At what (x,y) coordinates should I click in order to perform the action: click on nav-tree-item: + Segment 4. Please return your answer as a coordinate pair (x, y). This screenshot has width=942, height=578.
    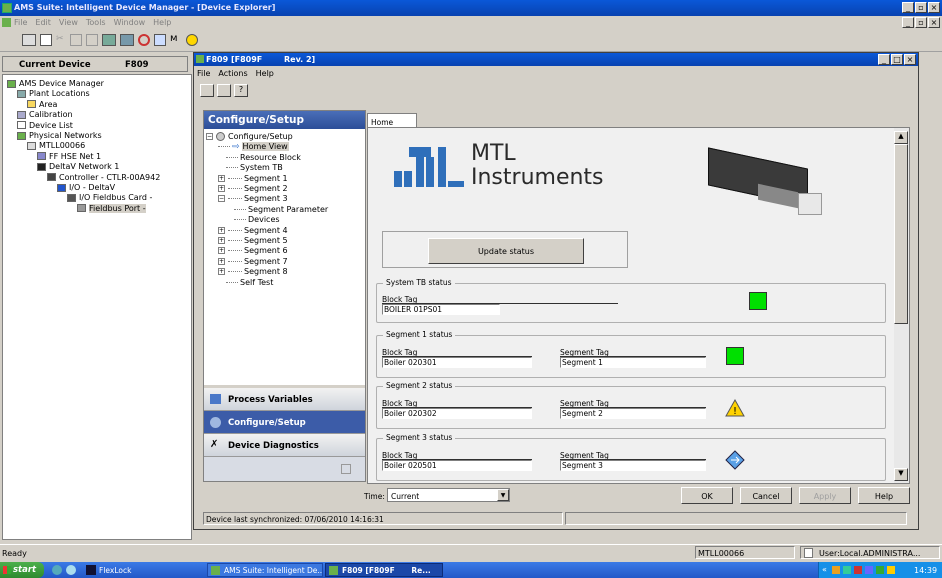
    Looking at the image, I should click on (253, 230).